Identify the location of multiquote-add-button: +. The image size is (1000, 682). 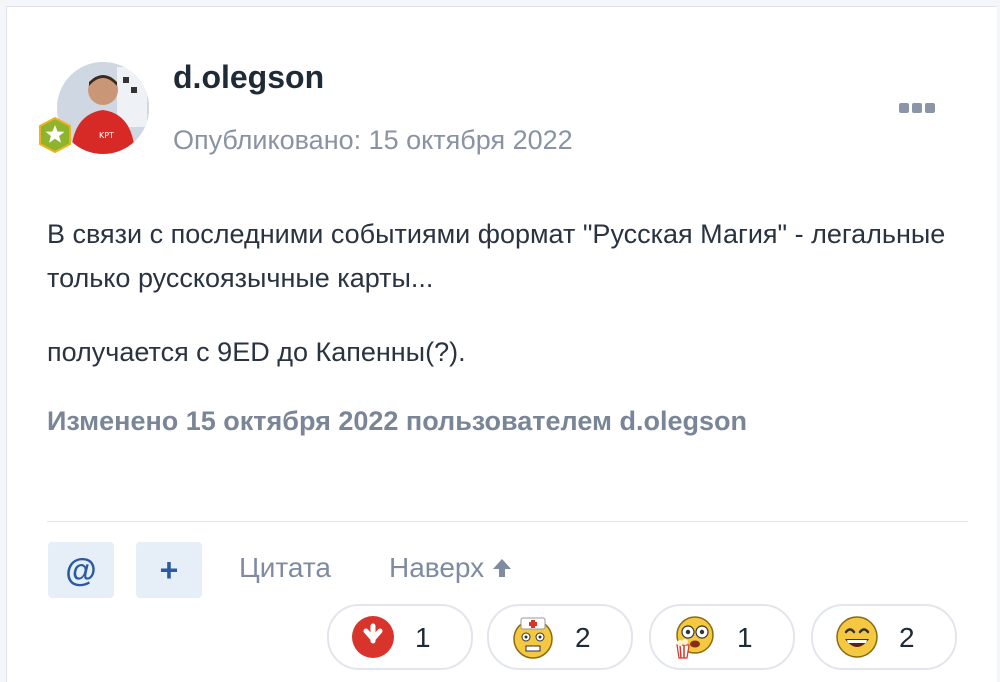
(169, 570).